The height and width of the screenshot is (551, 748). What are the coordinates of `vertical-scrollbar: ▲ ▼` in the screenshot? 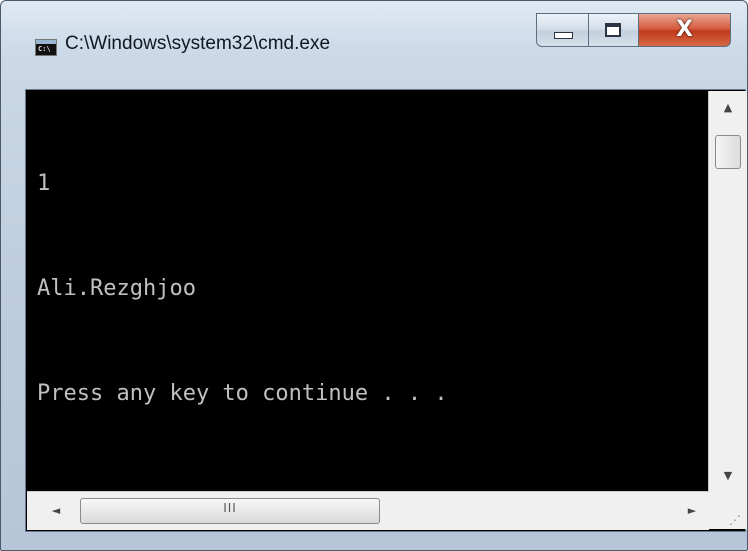 It's located at (727, 291).